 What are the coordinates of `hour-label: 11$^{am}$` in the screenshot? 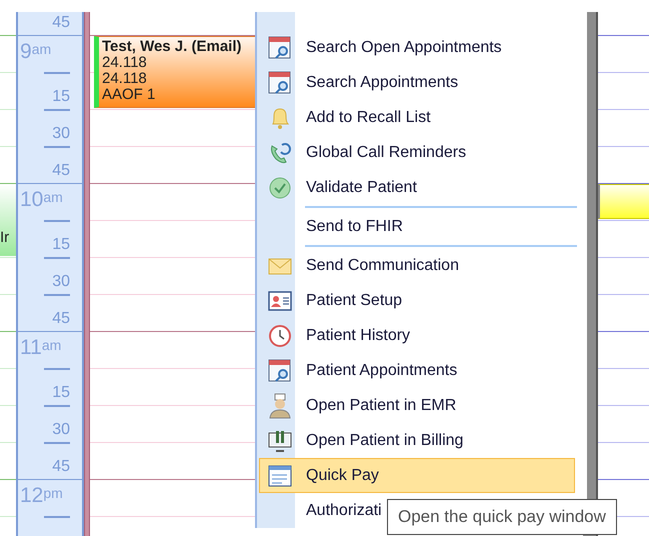 It's located at (41, 348).